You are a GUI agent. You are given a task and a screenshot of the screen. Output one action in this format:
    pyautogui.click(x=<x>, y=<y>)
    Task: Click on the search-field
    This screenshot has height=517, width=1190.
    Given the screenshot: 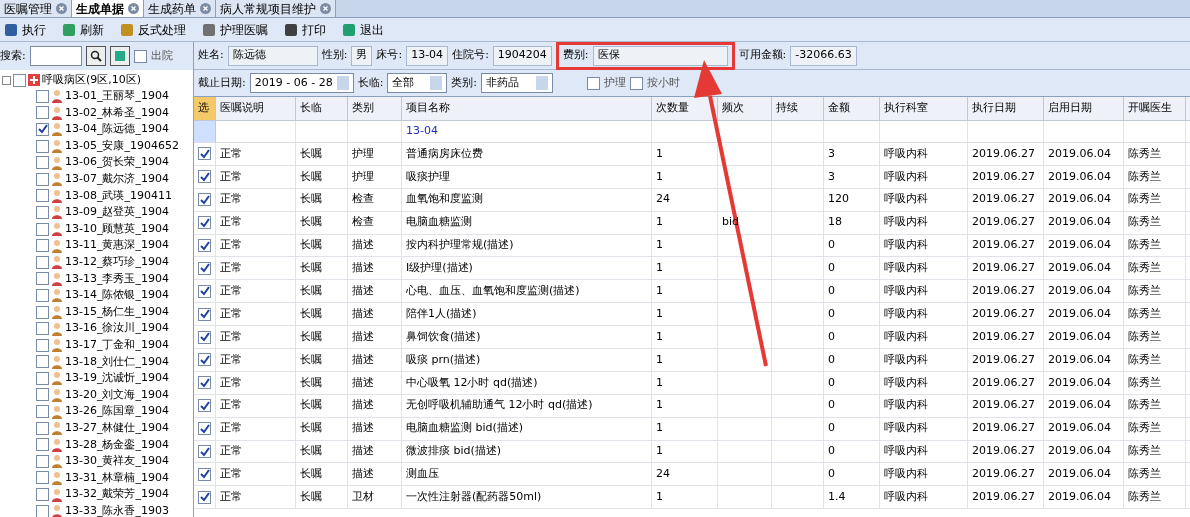 What is the action you would take?
    pyautogui.click(x=55, y=56)
    